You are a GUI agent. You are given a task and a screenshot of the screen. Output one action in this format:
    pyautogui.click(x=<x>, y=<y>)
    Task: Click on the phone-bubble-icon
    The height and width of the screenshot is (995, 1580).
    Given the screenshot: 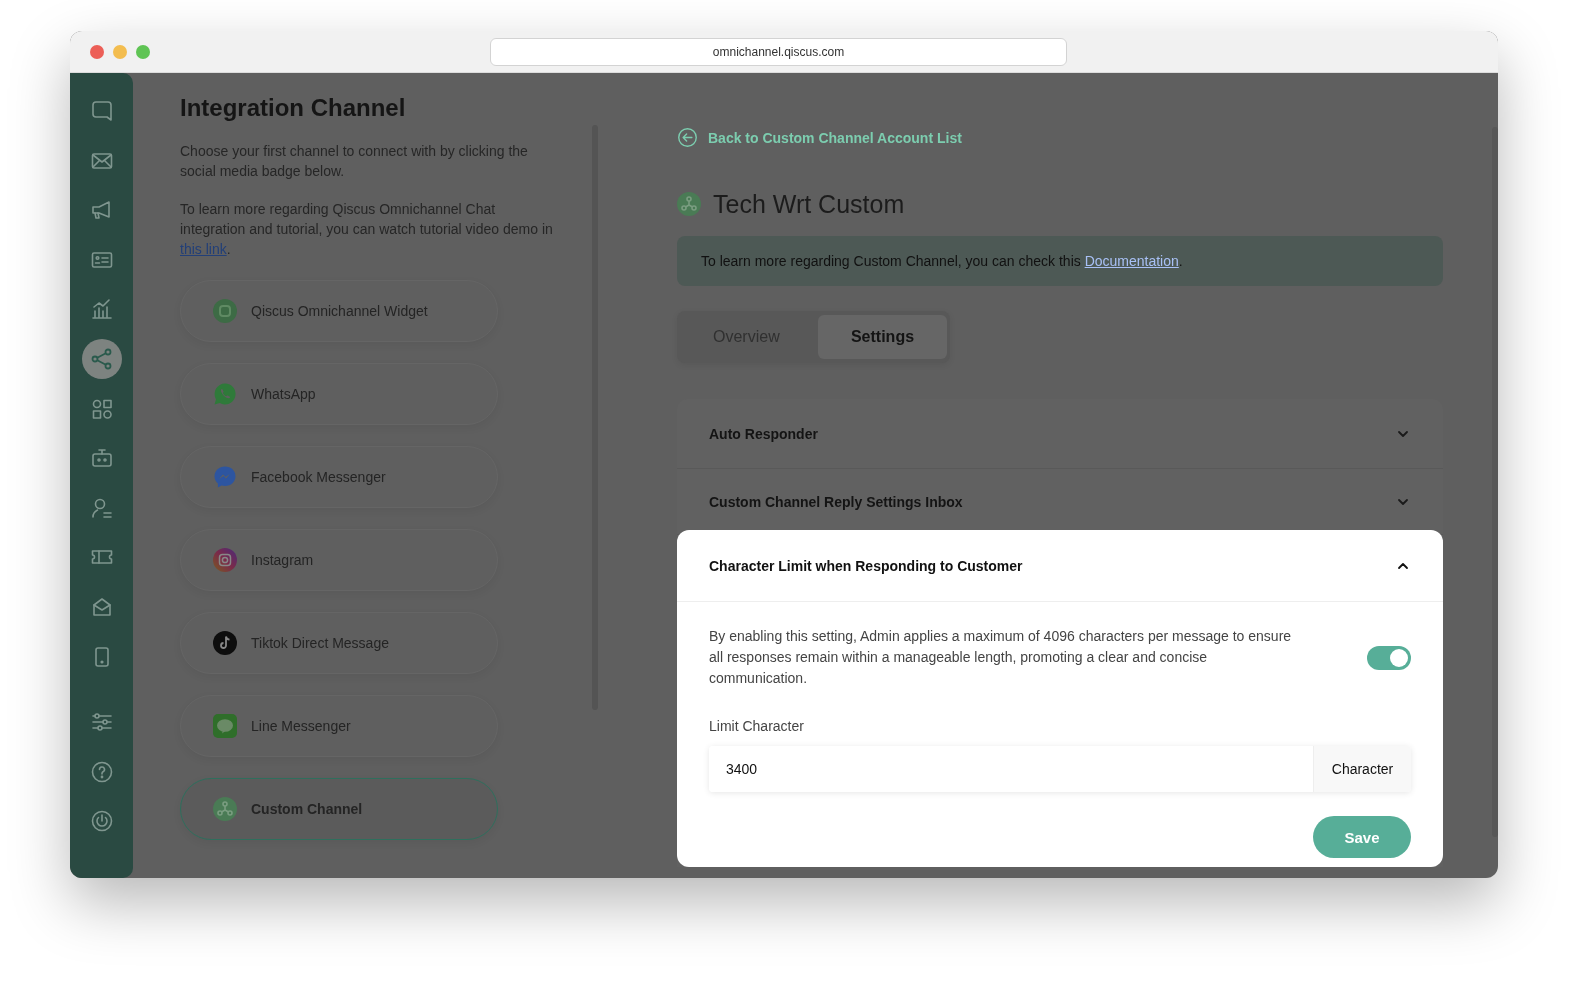 What is the action you would take?
    pyautogui.click(x=225, y=394)
    